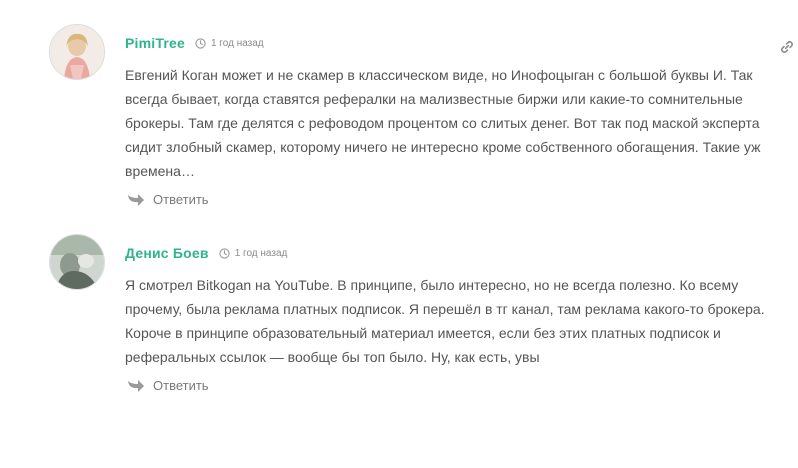 The image size is (798, 468). I want to click on comment-meta: Денис Боев 1 год назад, so click(206, 253).